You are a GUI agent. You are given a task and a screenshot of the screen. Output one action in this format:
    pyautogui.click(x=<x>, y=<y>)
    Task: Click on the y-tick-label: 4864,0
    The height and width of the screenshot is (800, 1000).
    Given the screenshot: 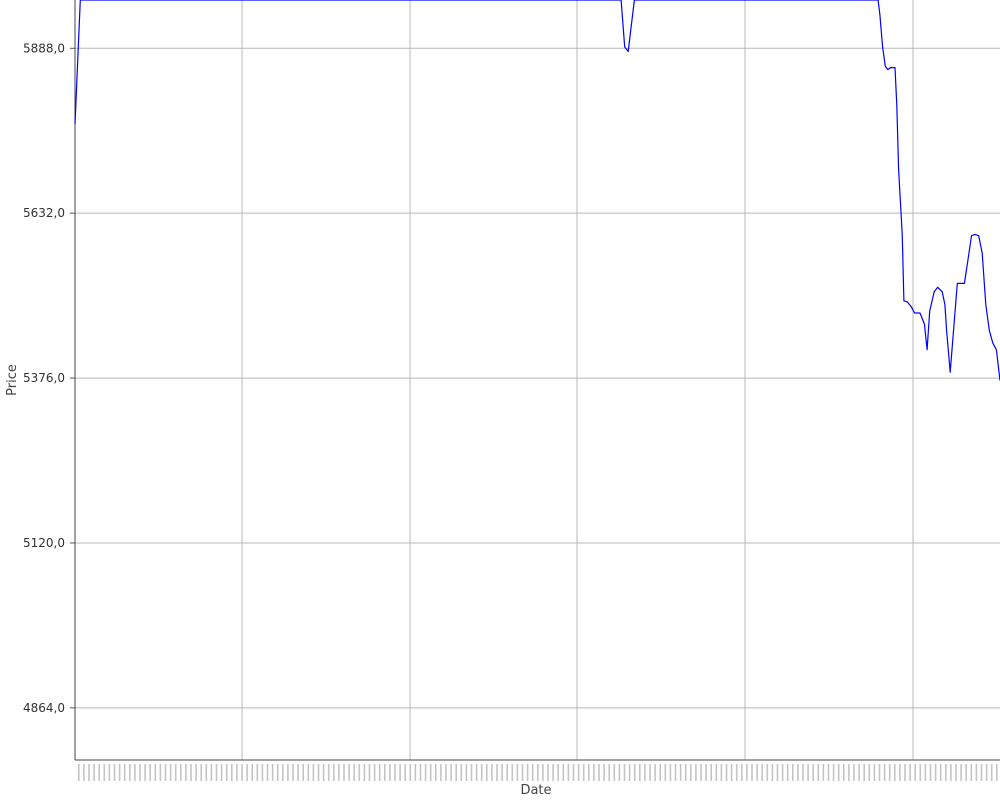 What is the action you would take?
    pyautogui.click(x=44, y=708)
    